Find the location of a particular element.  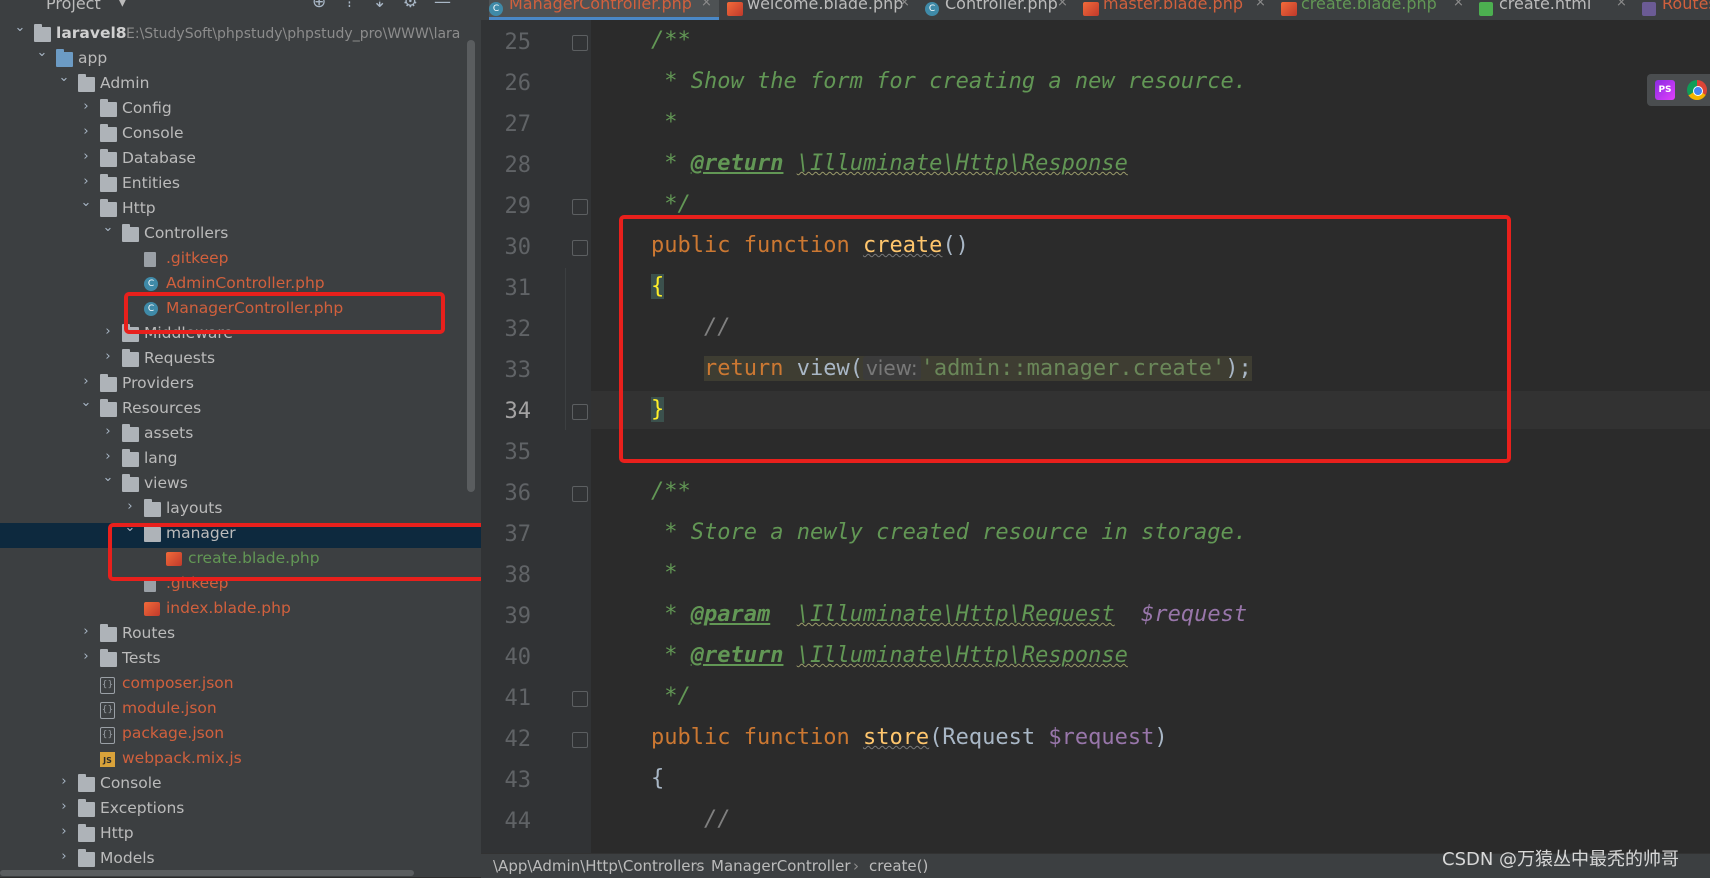

code-line-25: /** is located at coordinates (671, 40).